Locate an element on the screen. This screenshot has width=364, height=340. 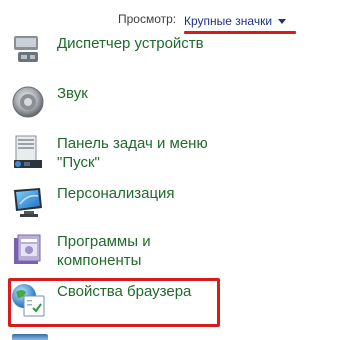
item-personalization: Персонализация is located at coordinates (180, 202).